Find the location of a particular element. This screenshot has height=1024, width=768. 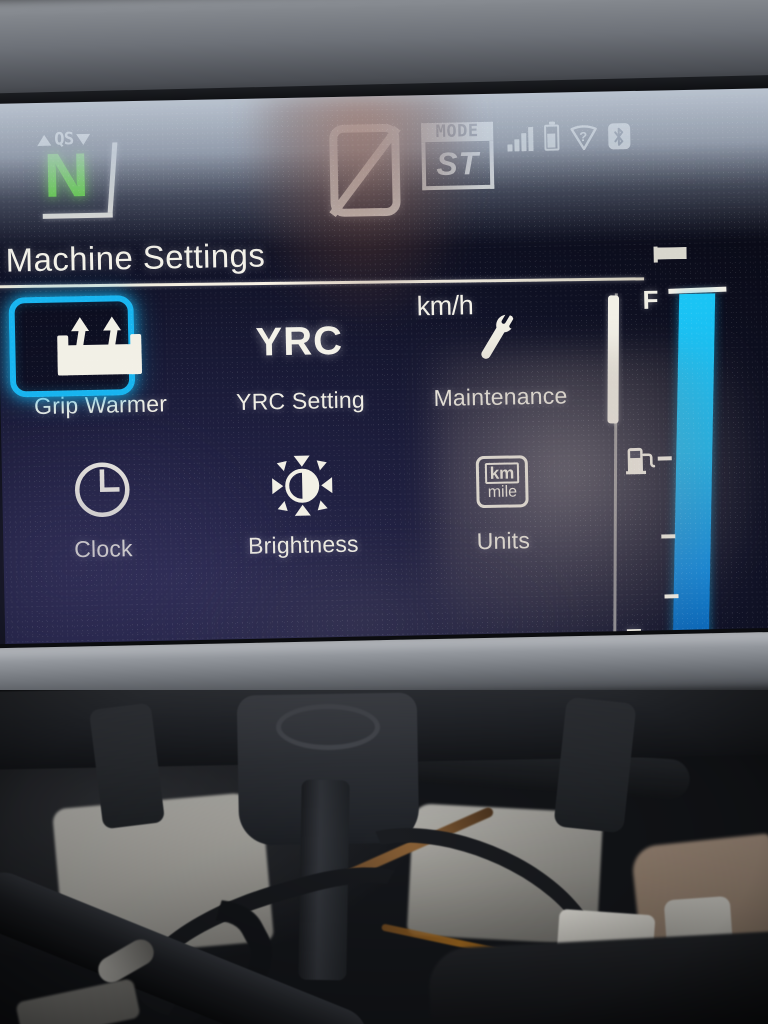

menu-item-grip-warmer: Grip Warmer is located at coordinates (100, 370).